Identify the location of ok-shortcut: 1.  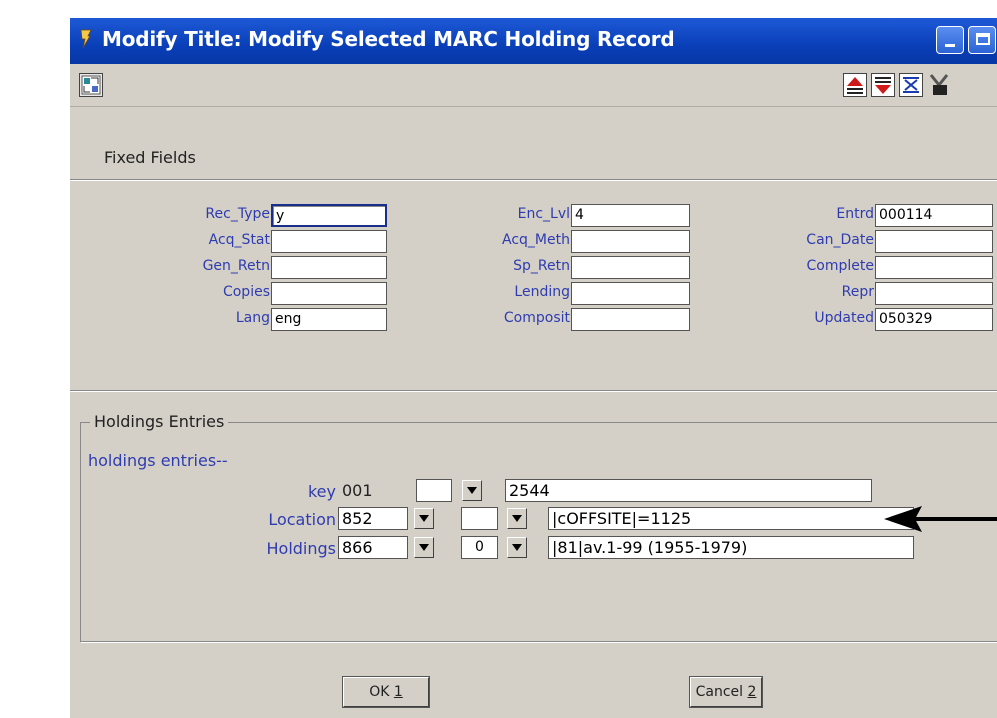
(398, 692).